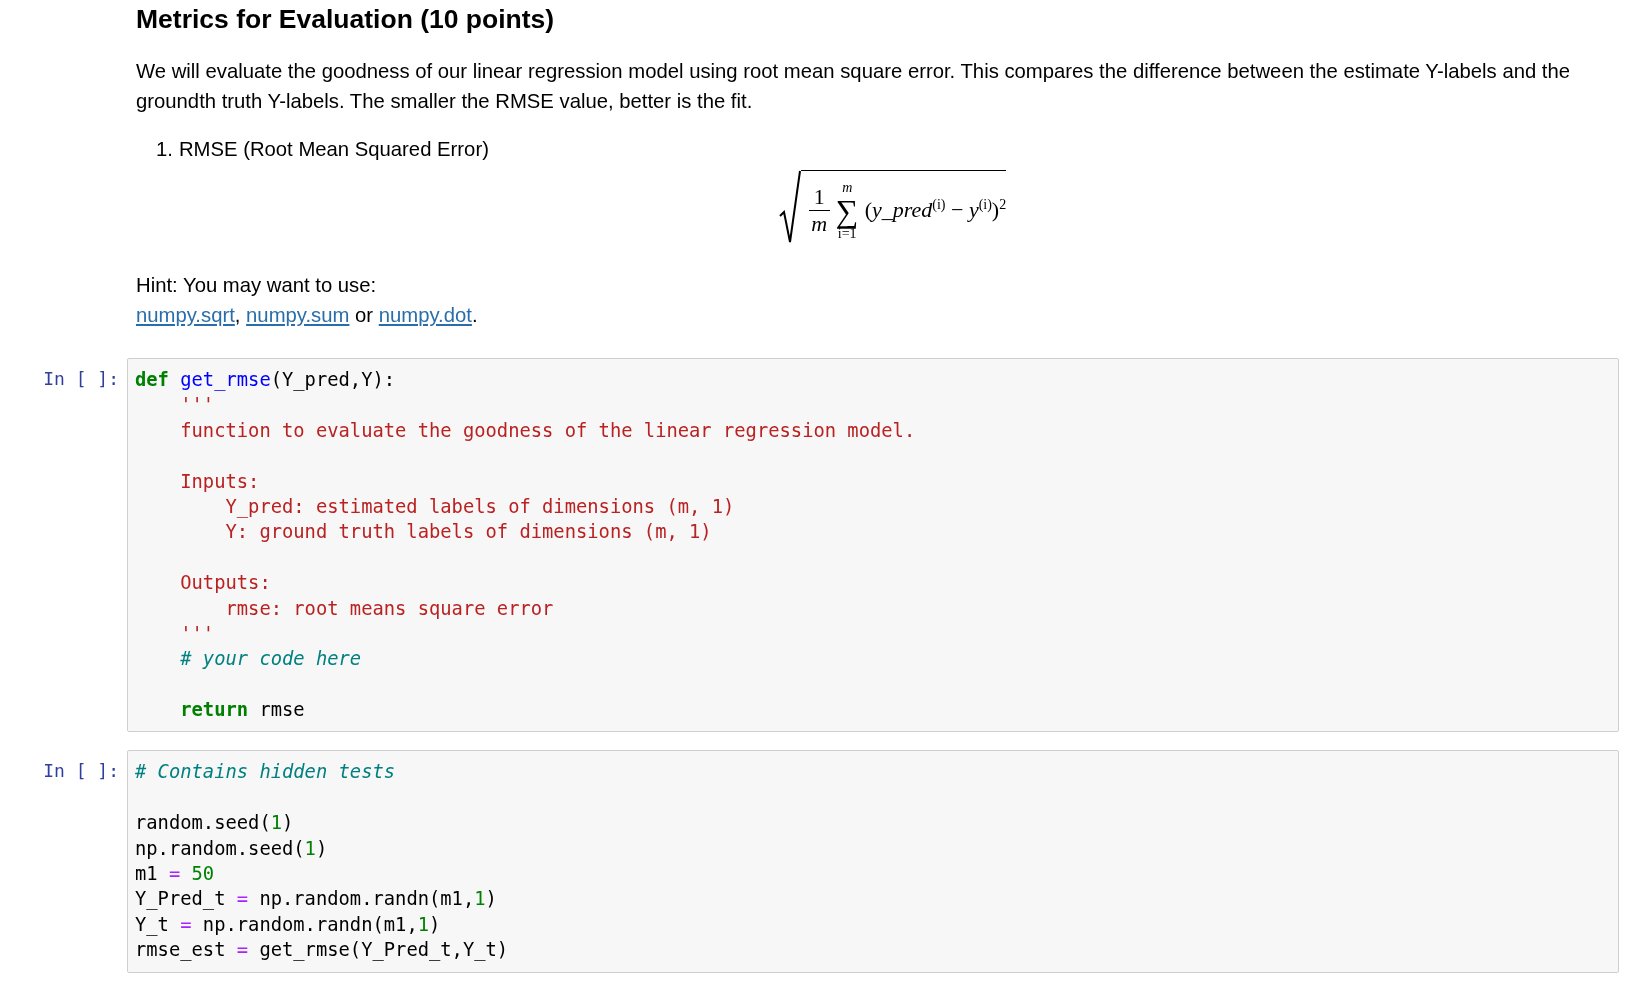  Describe the element at coordinates (479, 506) in the screenshot. I see `code-line: Y_pred: estimated labels of dimensions (m, 1)` at that location.